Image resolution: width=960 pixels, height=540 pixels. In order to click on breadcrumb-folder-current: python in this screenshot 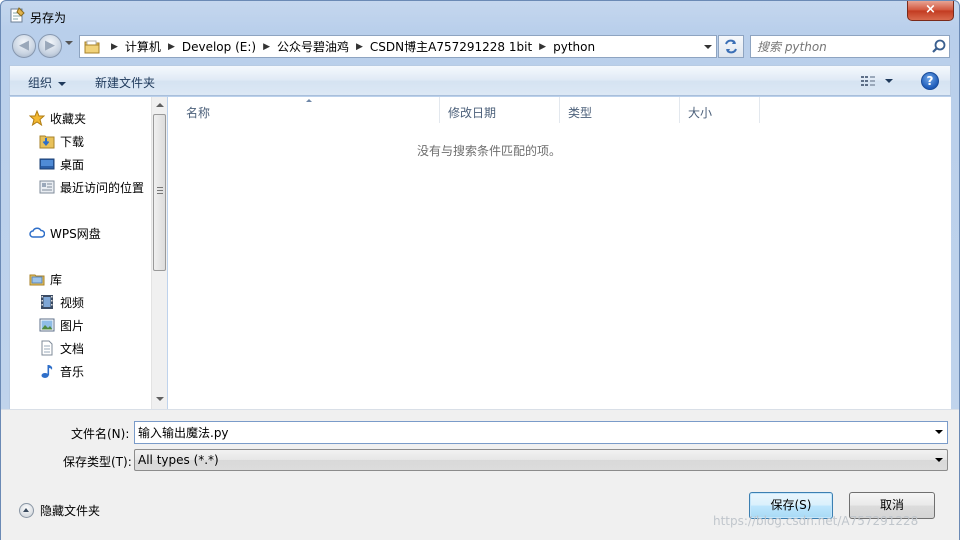, I will do `click(574, 47)`.